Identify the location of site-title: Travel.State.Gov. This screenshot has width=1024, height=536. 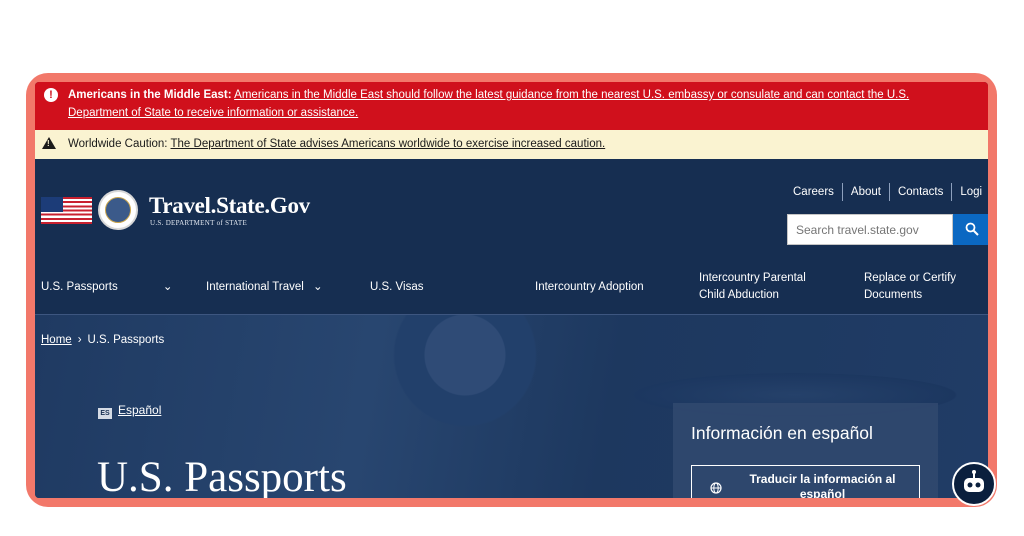
(229, 206).